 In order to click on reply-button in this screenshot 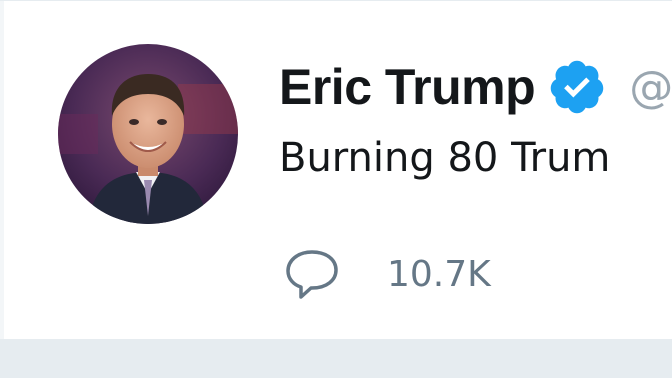, I will do `click(312, 274)`.